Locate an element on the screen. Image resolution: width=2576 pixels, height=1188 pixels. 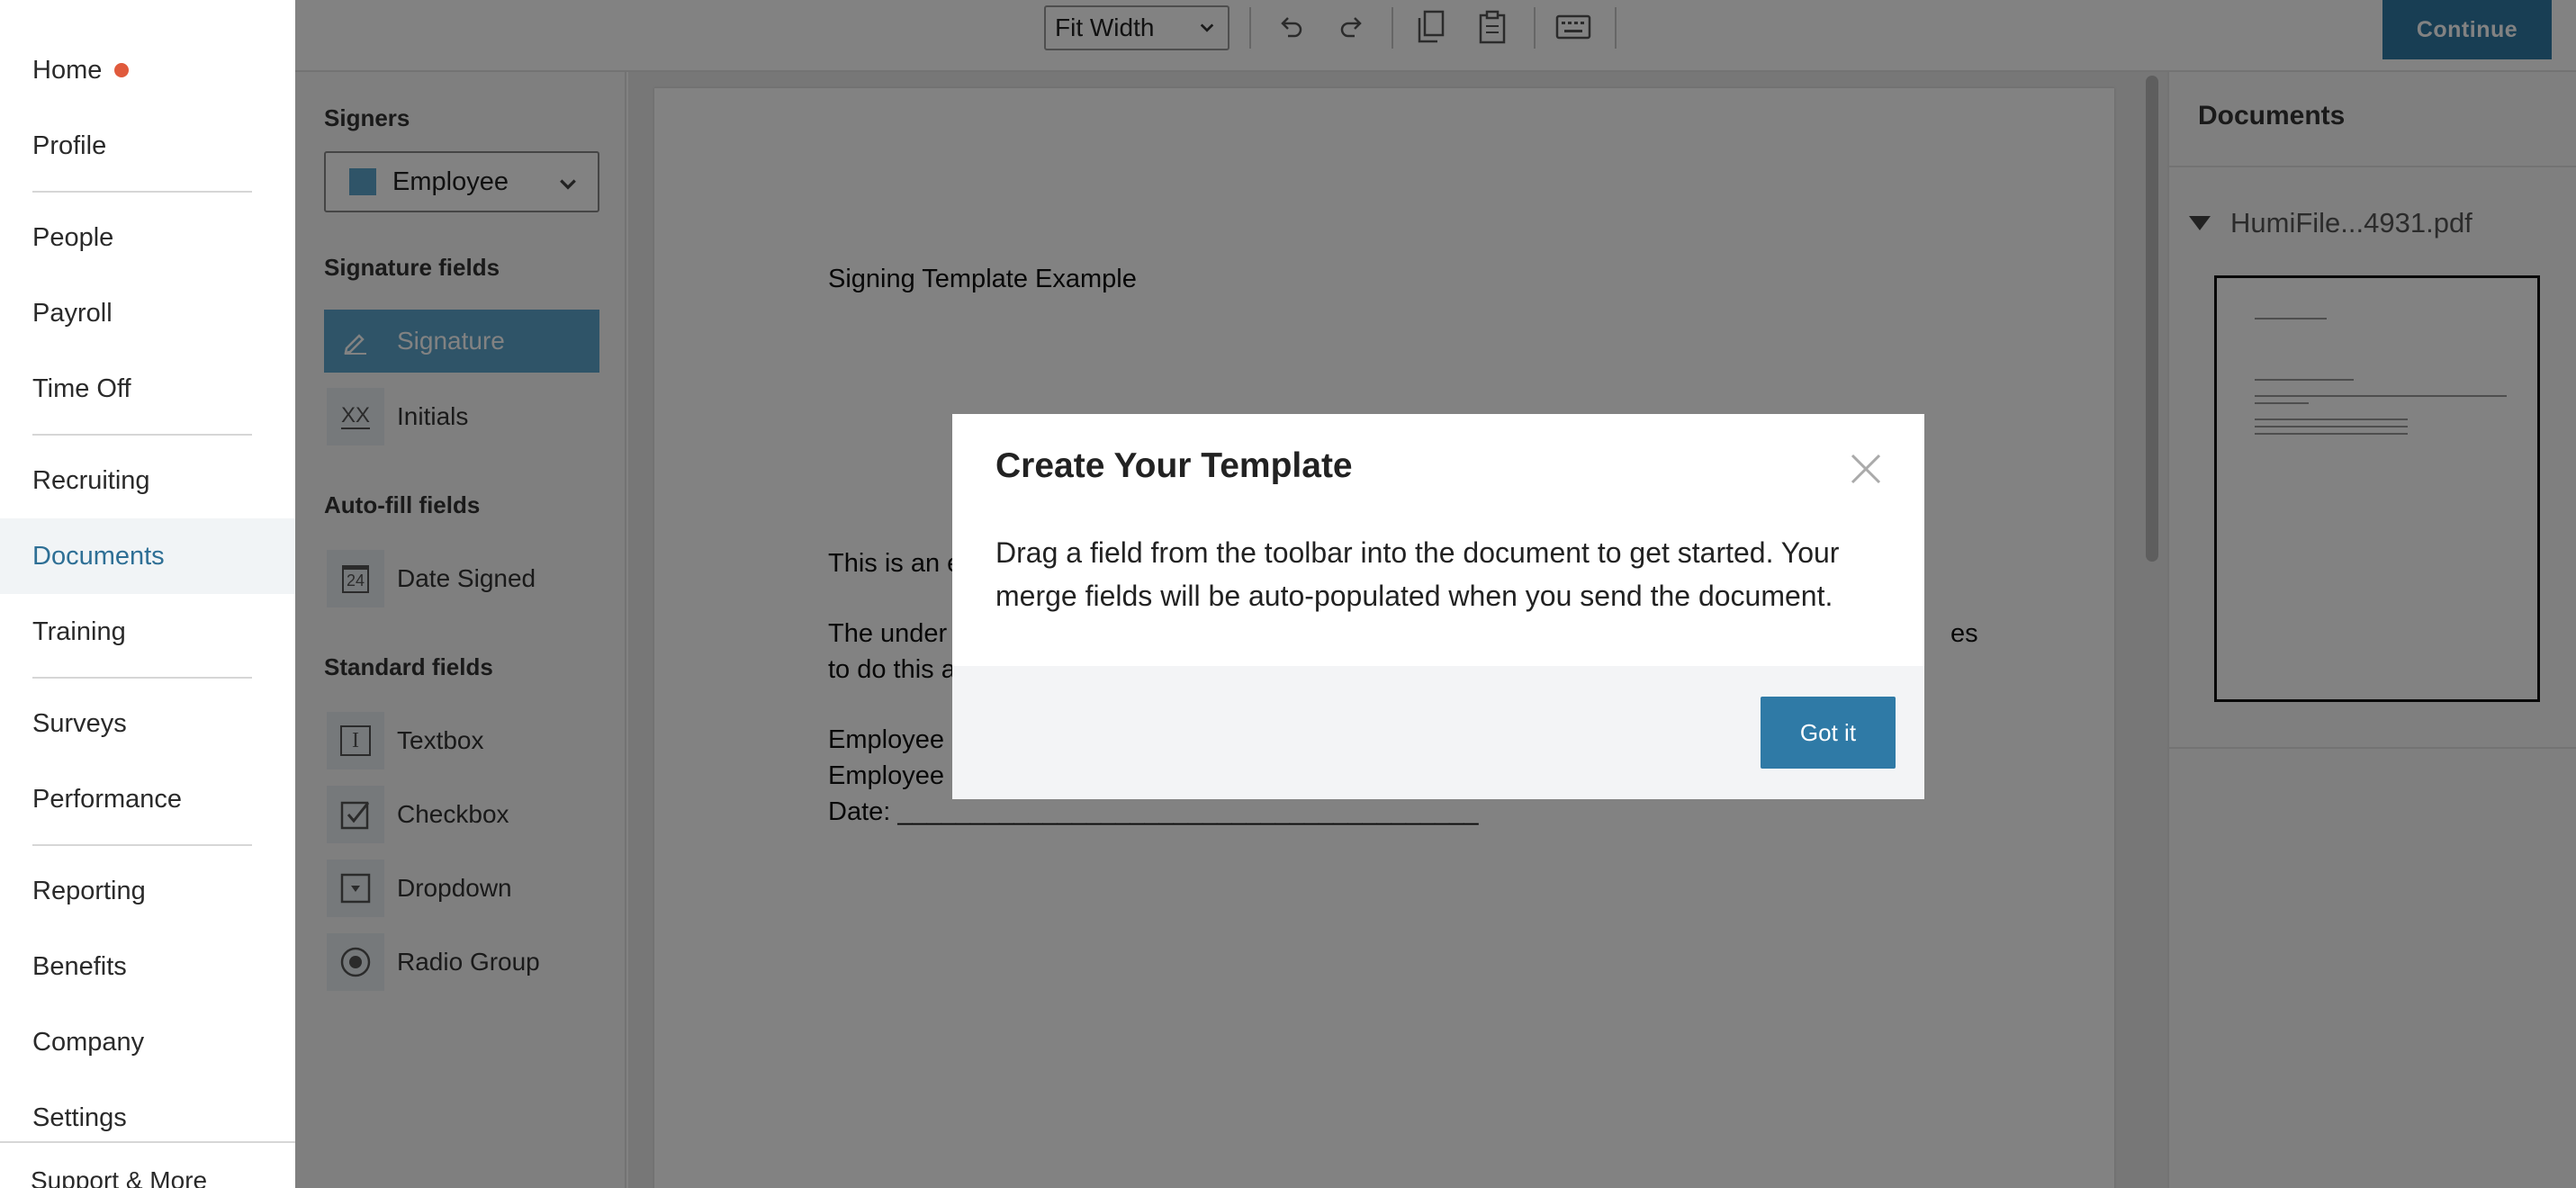
nav-item-label: People is located at coordinates (73, 237).